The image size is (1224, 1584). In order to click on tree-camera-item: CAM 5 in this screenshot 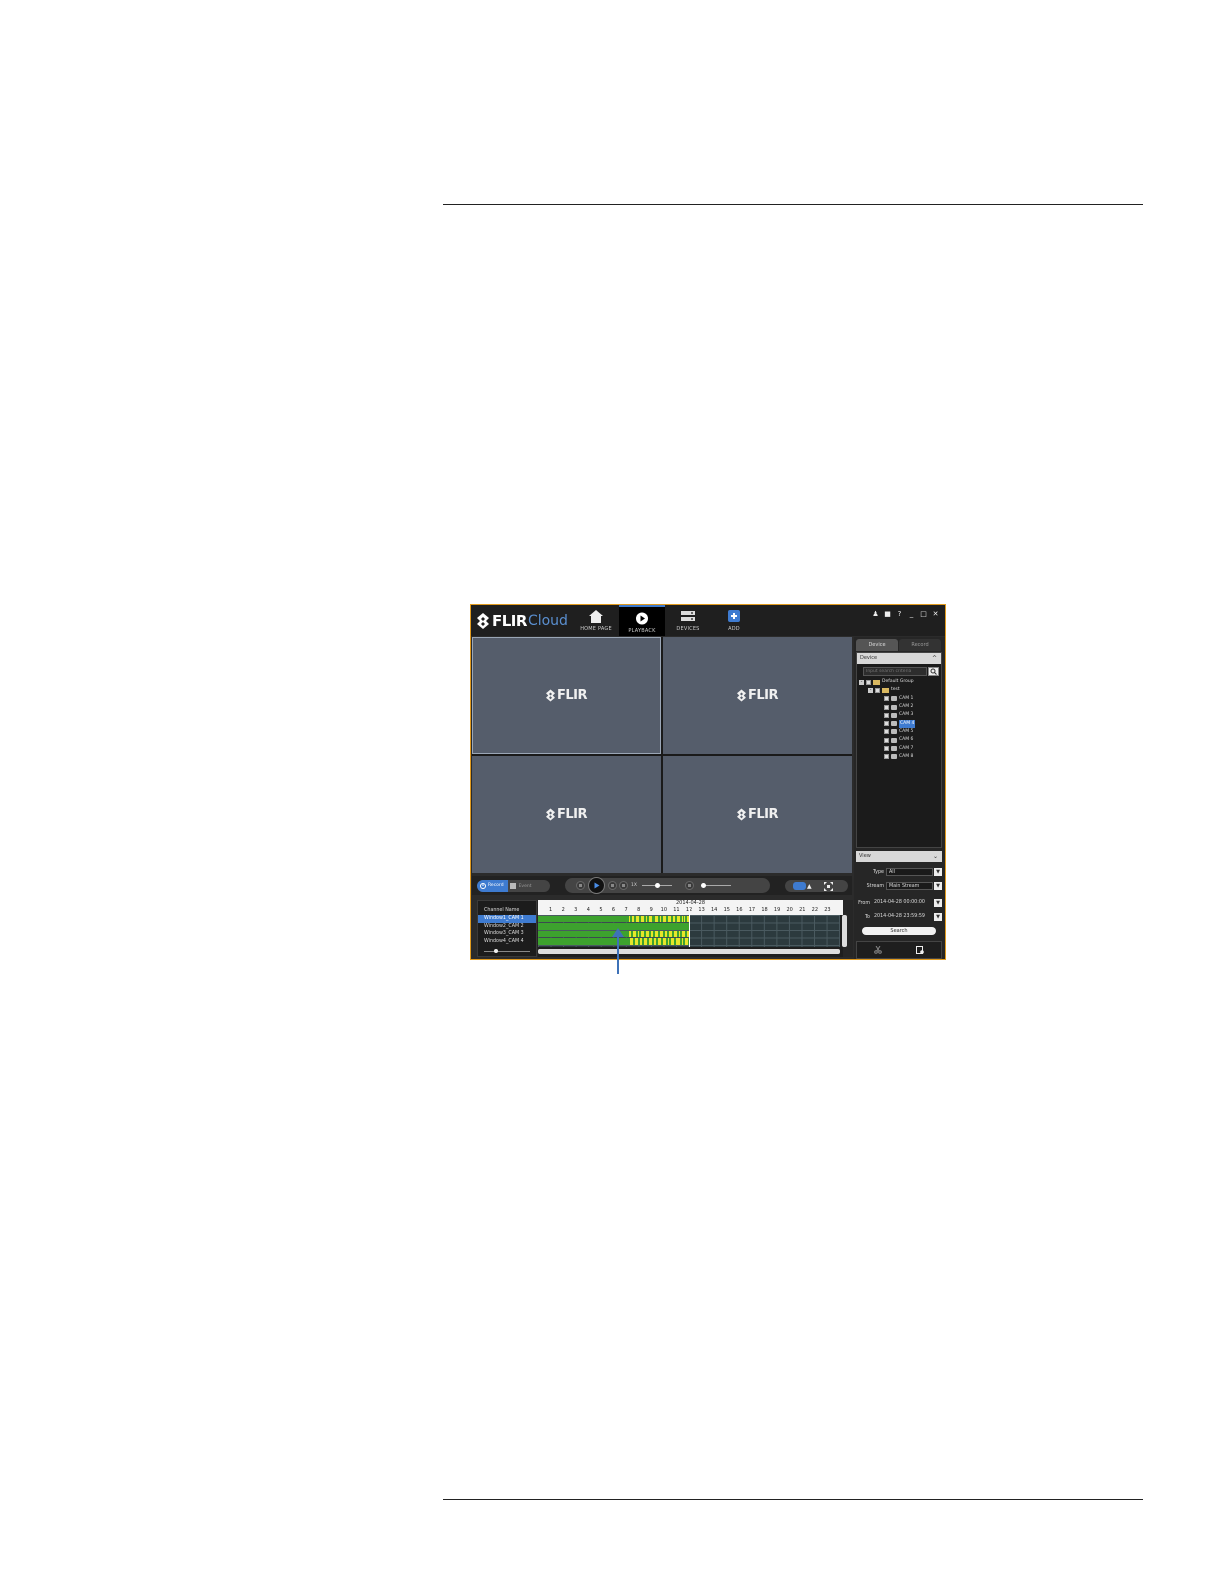, I will do `click(899, 732)`.